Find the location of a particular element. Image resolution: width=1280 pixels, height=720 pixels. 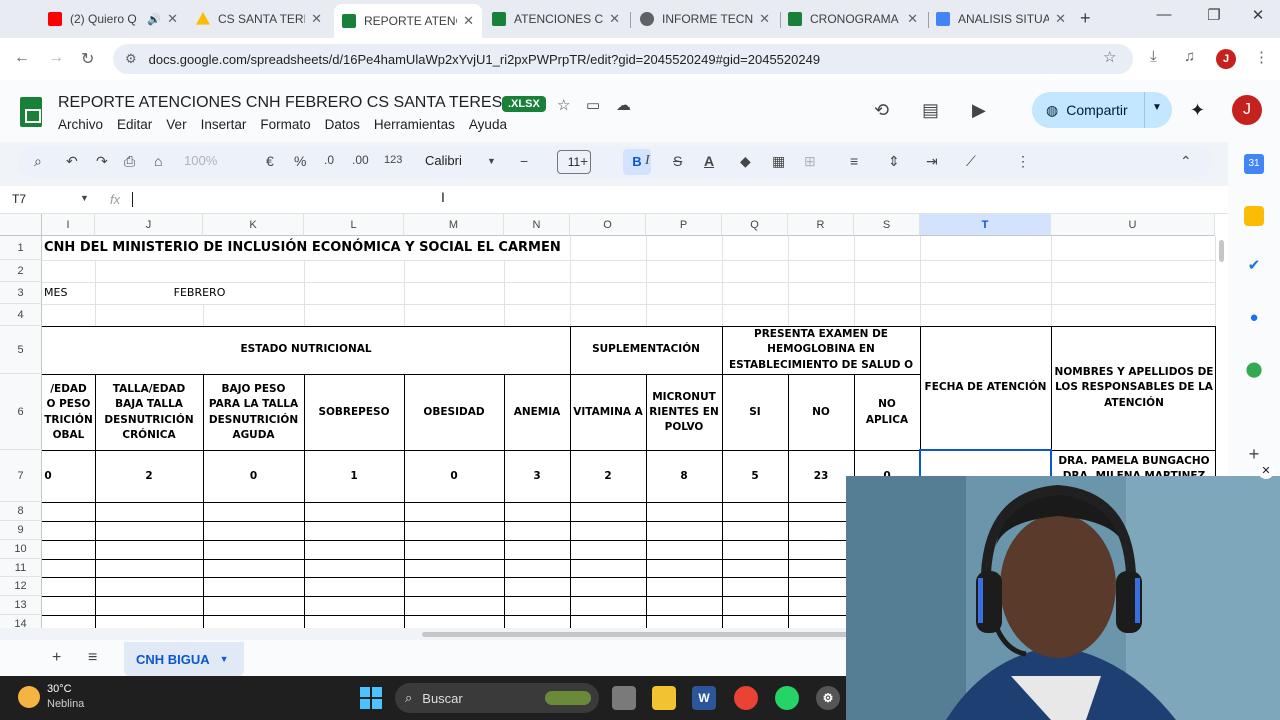

calendar-icon: 31 is located at coordinates (1254, 164).